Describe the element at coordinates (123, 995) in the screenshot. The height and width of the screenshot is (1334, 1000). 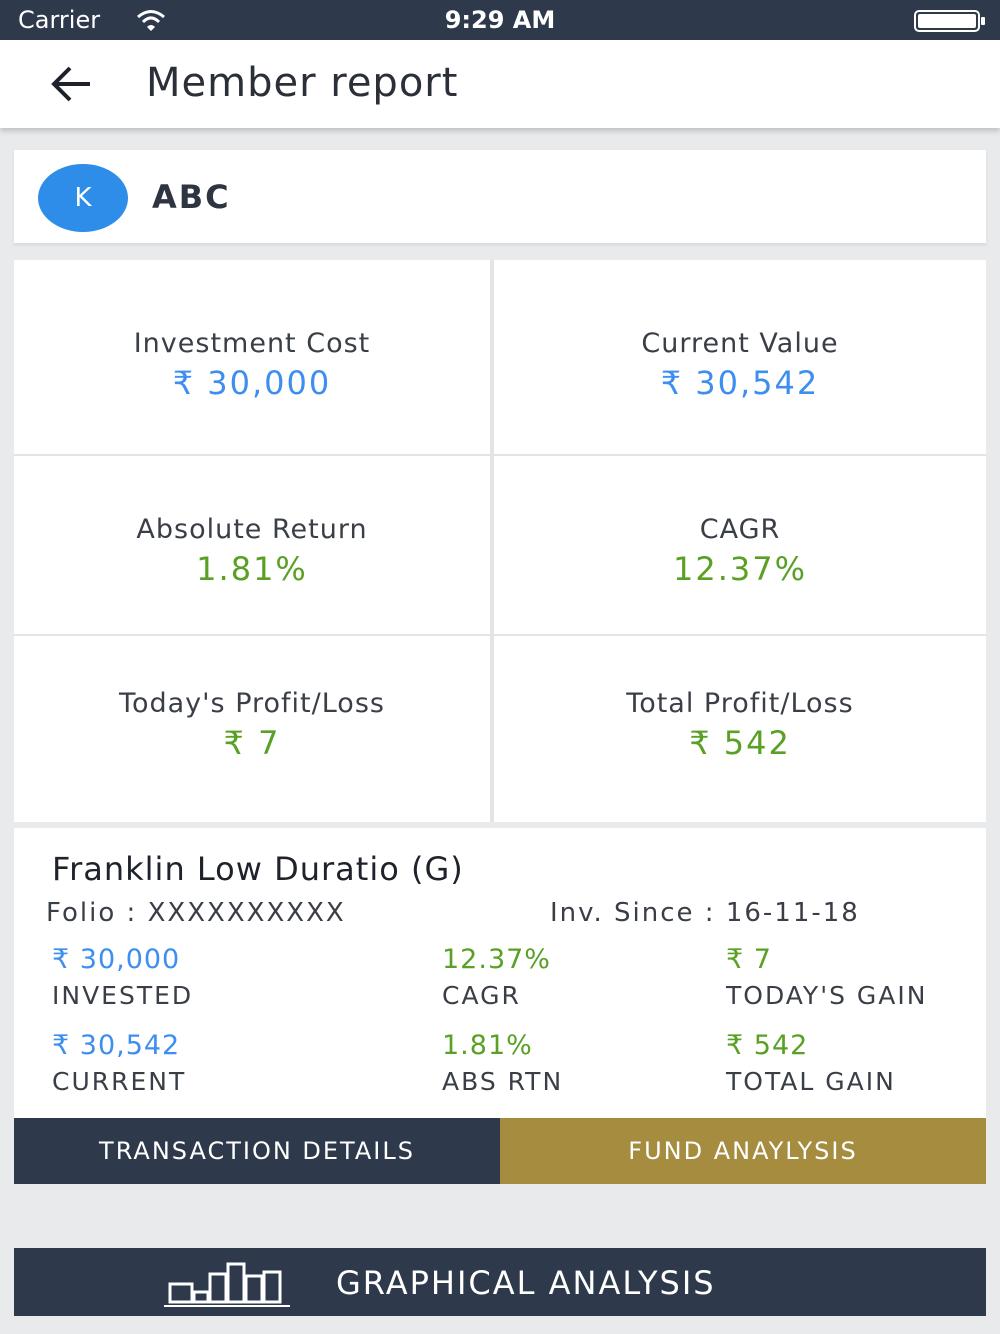
I see `invested-label: INVESTED` at that location.